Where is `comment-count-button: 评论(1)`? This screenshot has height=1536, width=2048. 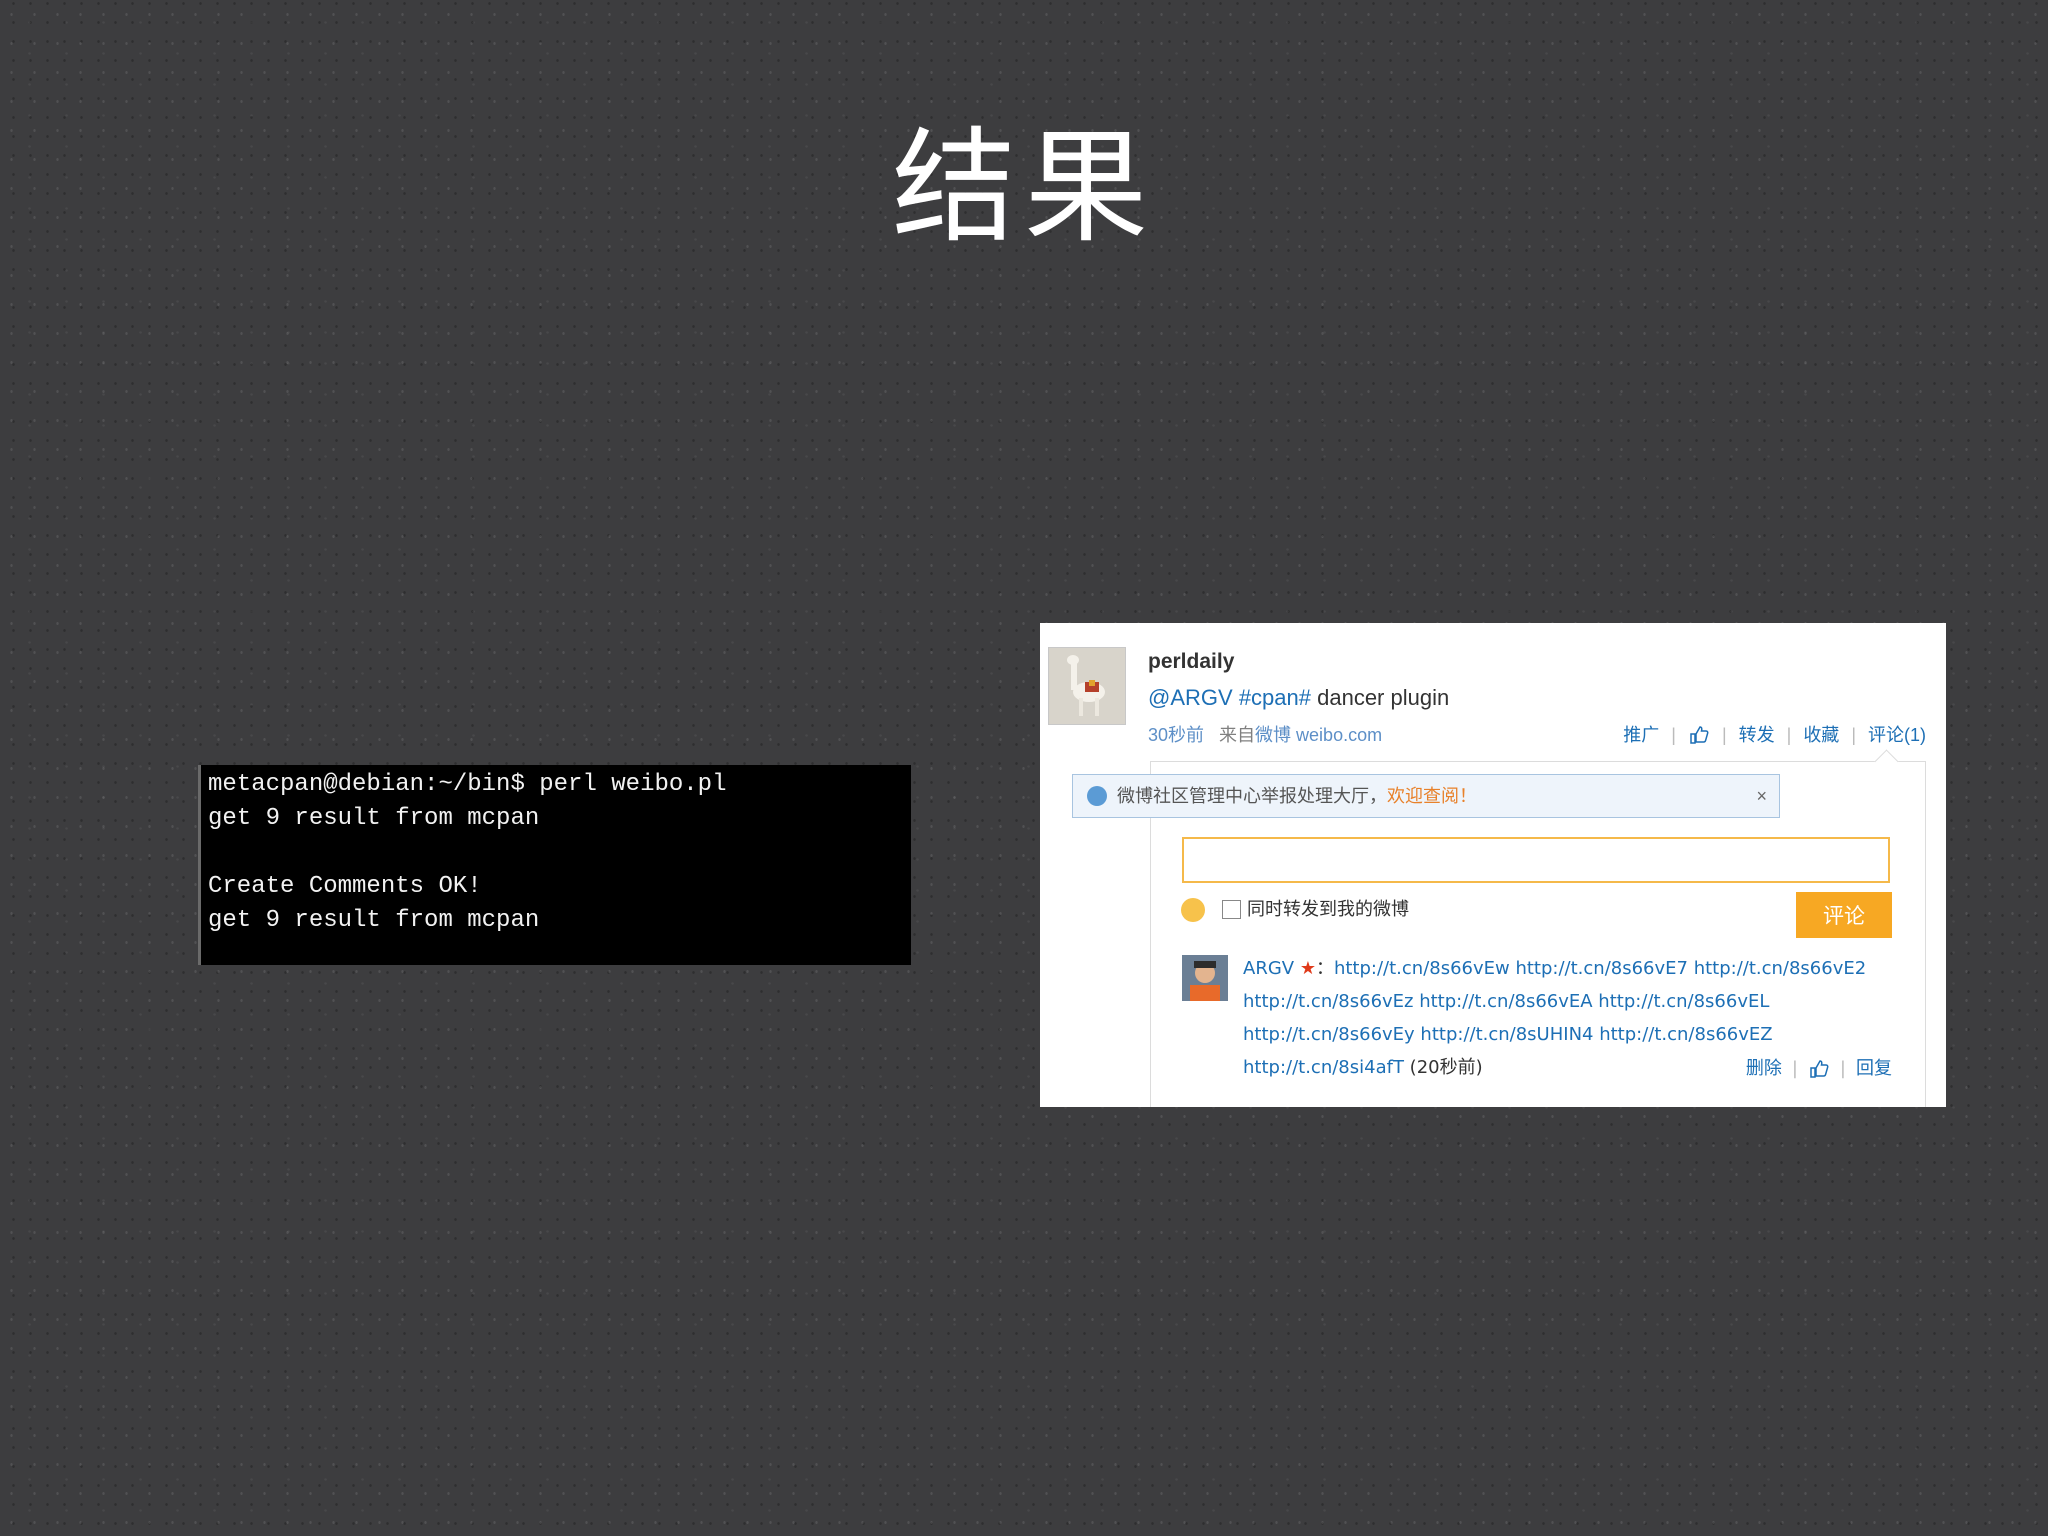
comment-count-button: 评论(1) is located at coordinates (1897, 735).